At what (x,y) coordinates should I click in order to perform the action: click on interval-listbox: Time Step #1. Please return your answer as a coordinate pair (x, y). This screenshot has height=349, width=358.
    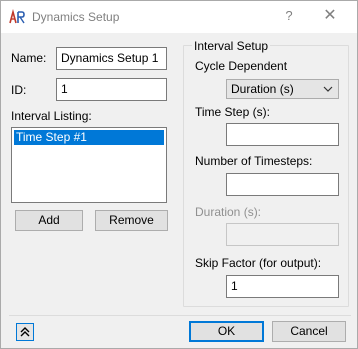
    Looking at the image, I should click on (89, 165).